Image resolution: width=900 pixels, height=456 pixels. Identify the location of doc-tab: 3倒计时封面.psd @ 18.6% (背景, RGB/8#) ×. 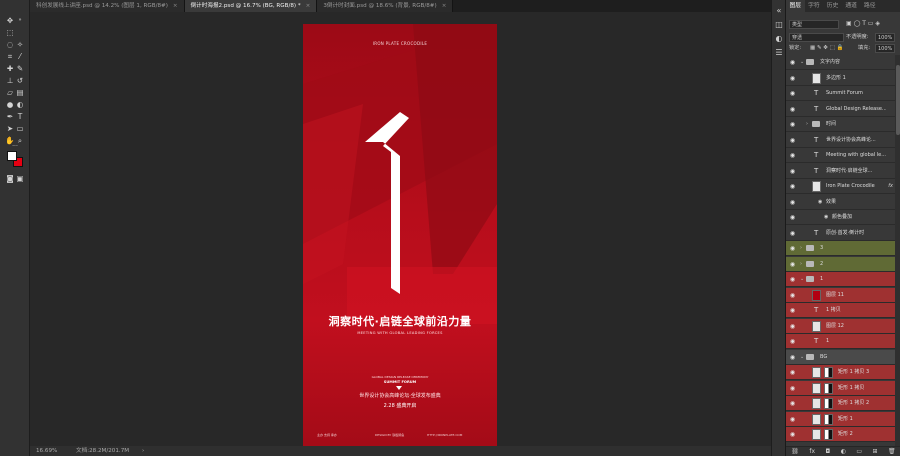
(385, 6).